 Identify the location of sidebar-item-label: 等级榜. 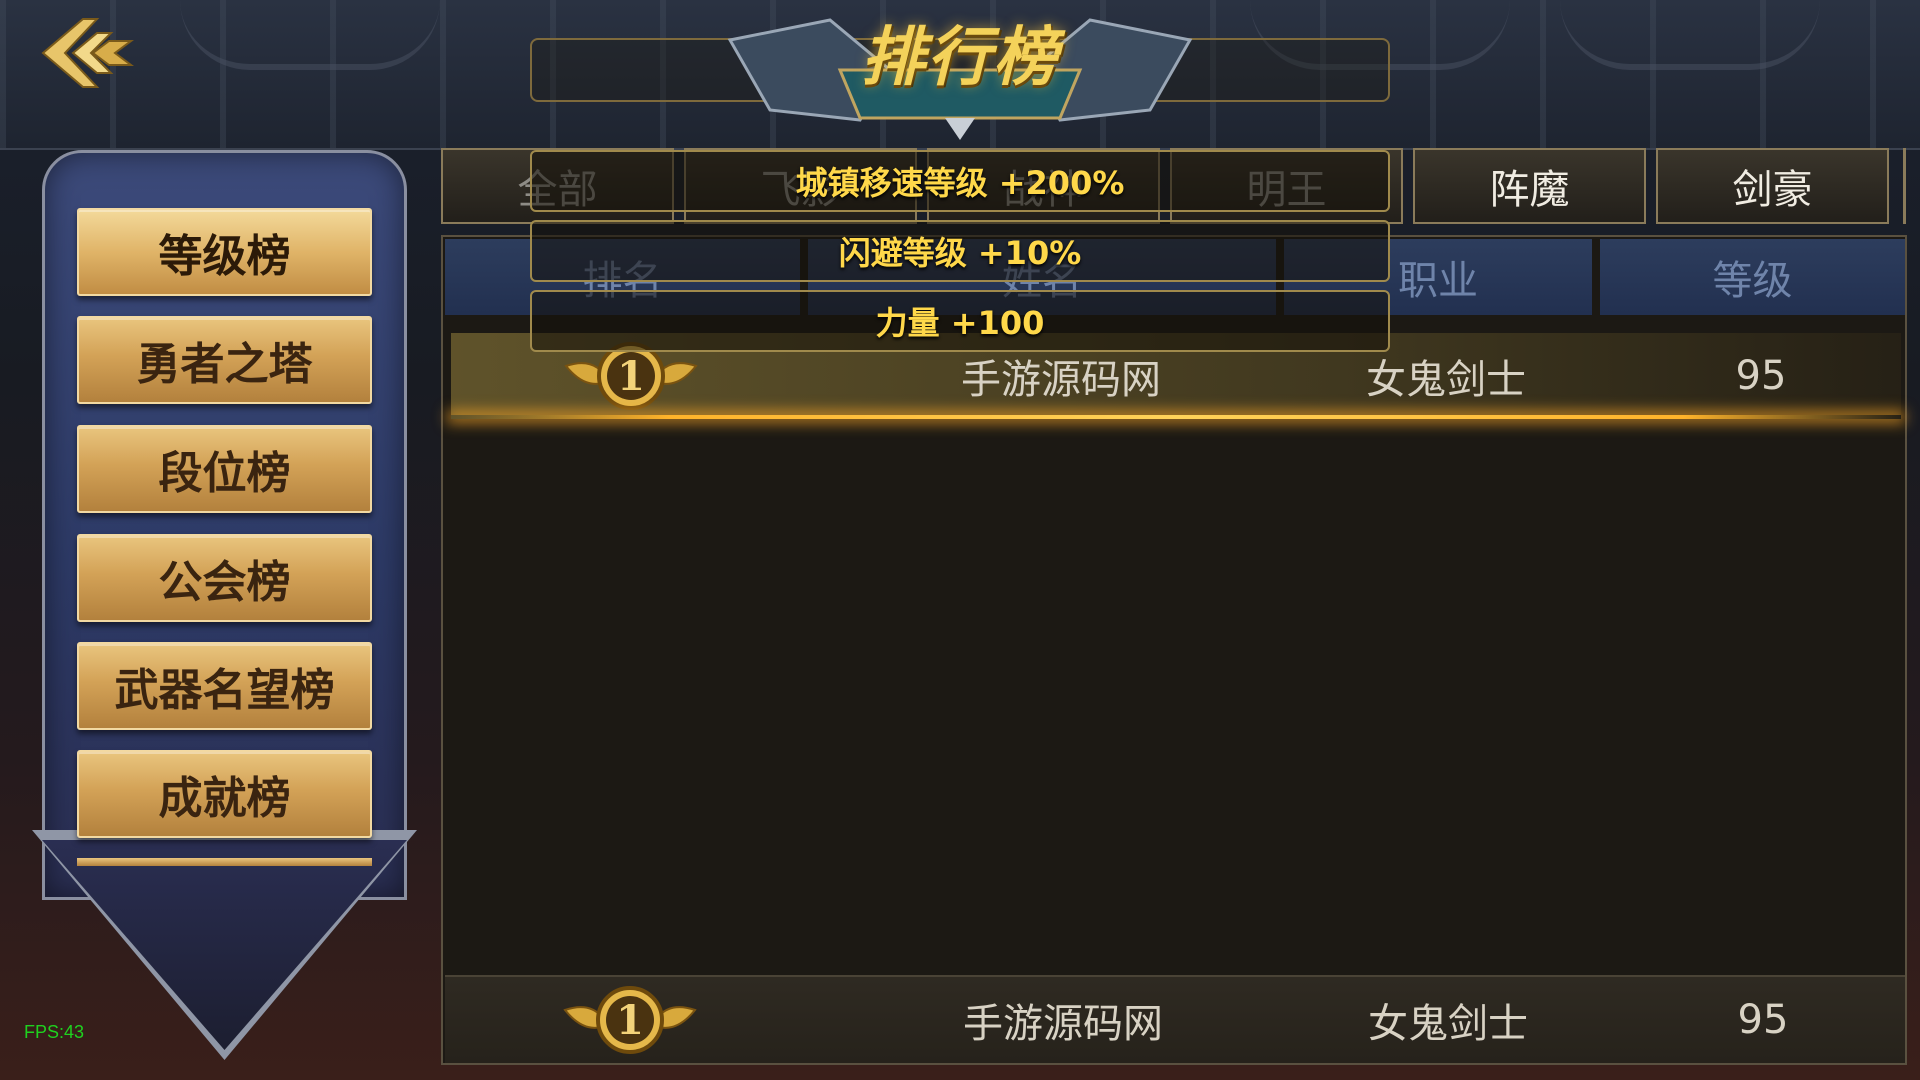
(224, 256).